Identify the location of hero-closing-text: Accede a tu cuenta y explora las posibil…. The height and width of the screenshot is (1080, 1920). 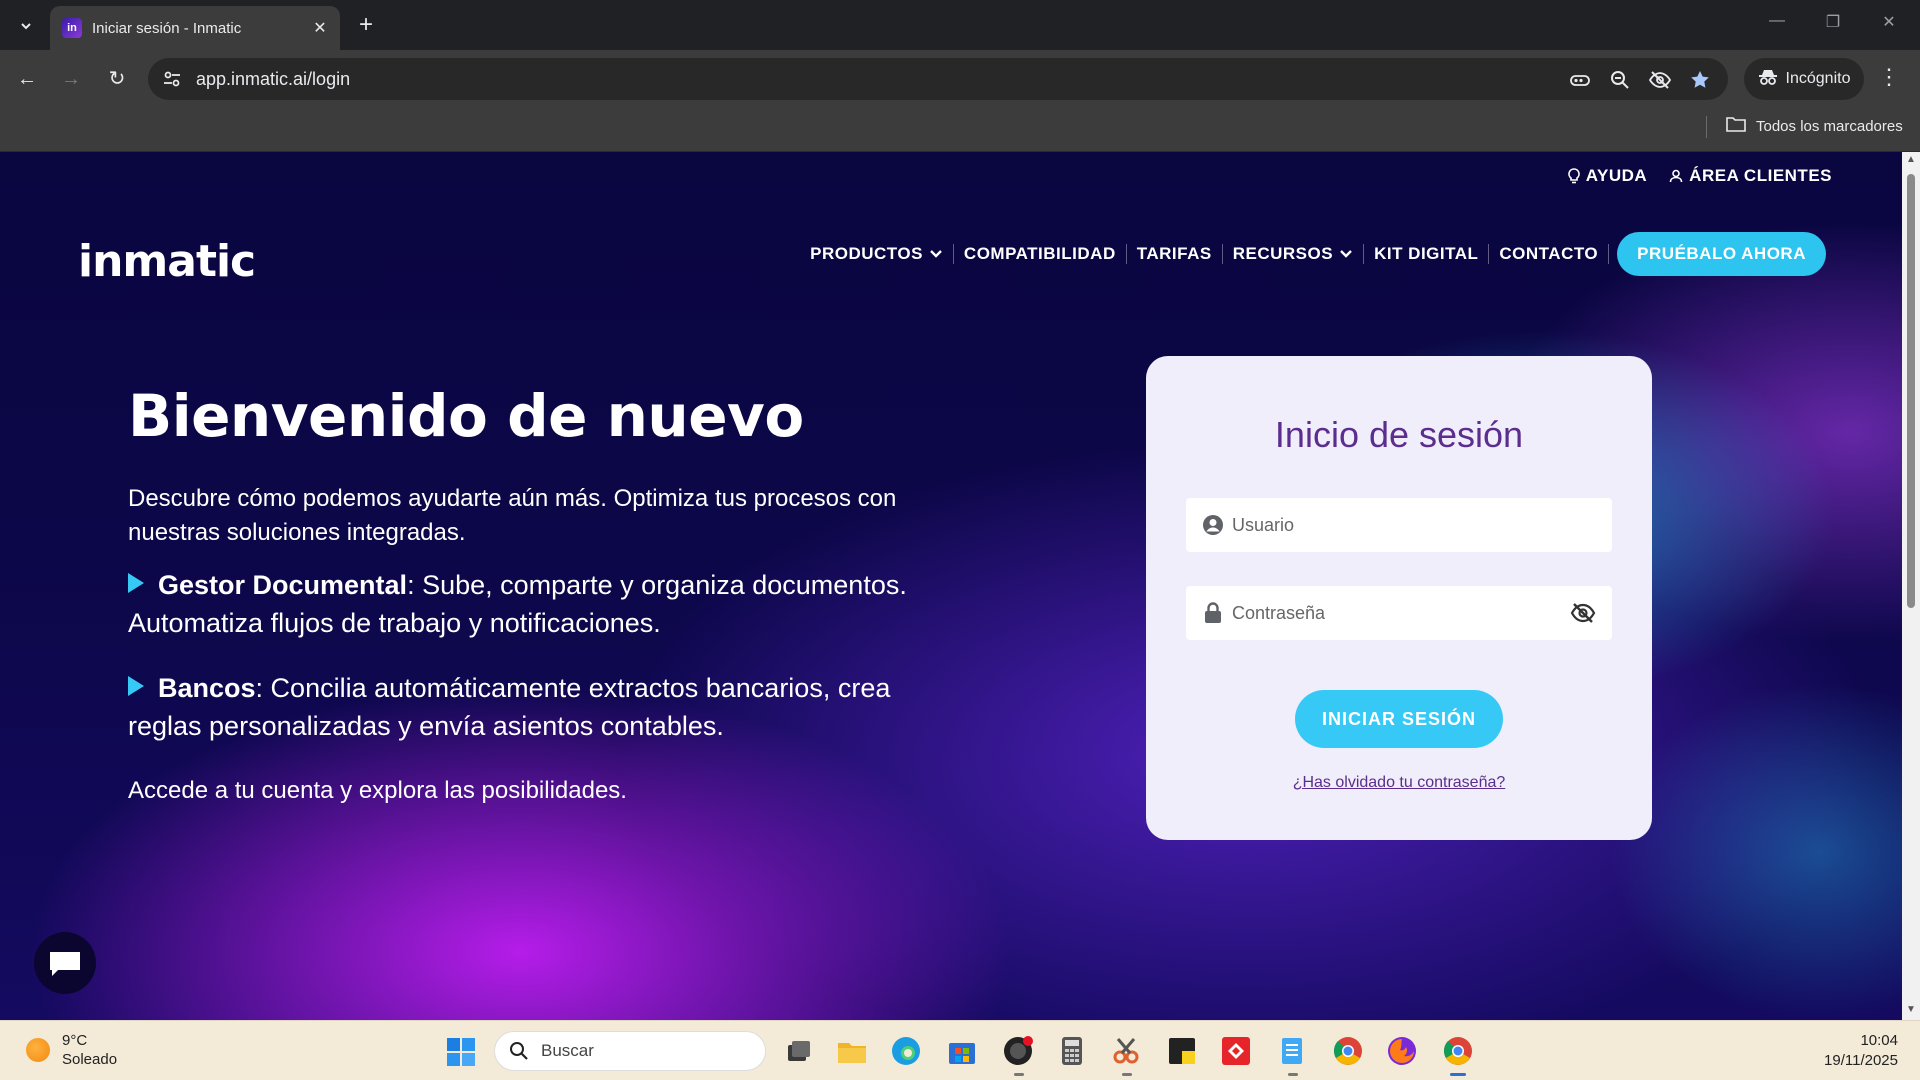
(377, 790).